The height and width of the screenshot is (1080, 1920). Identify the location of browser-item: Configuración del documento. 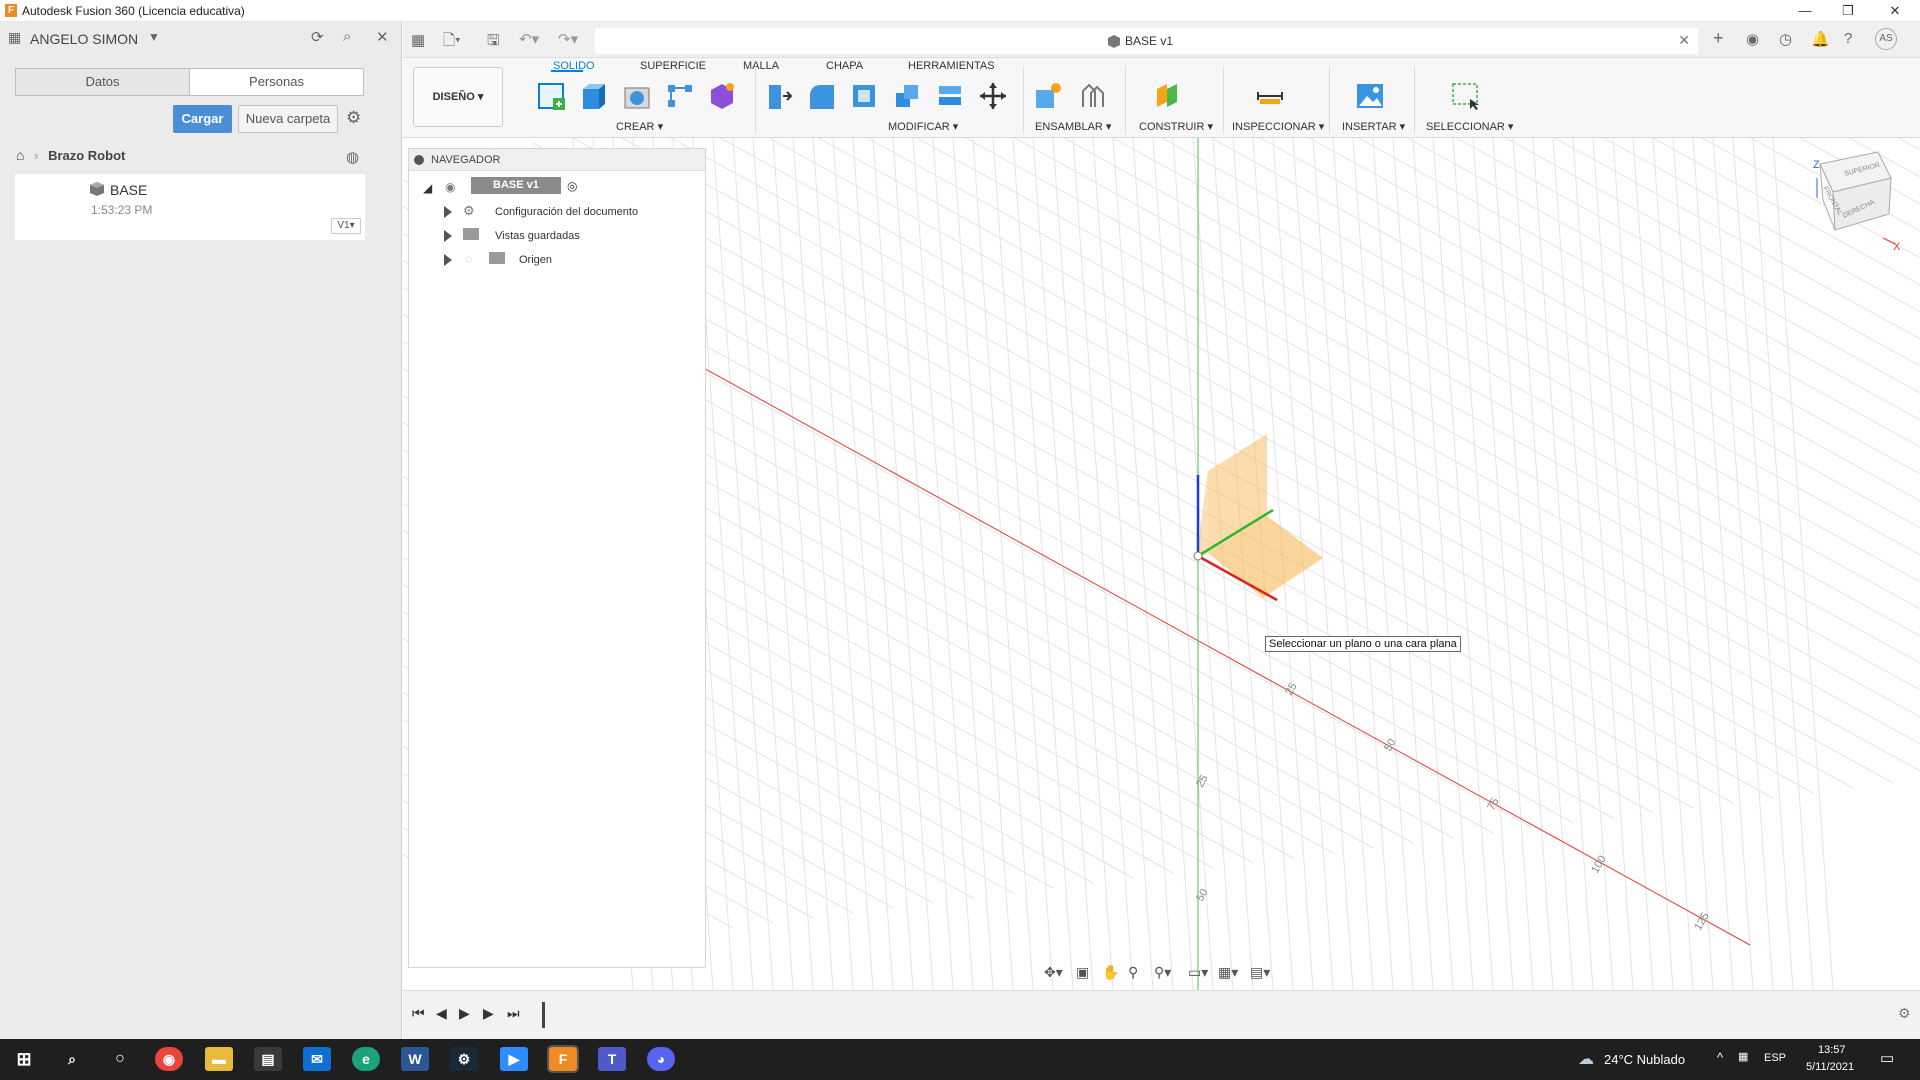
(566, 212).